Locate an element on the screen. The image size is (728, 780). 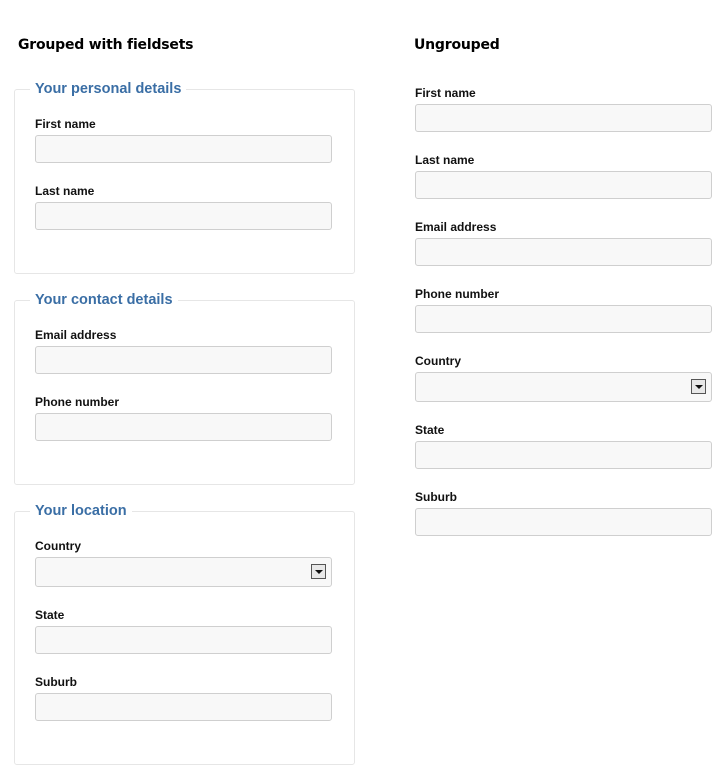
ungrouped-country-field: Country is located at coordinates (563, 378).